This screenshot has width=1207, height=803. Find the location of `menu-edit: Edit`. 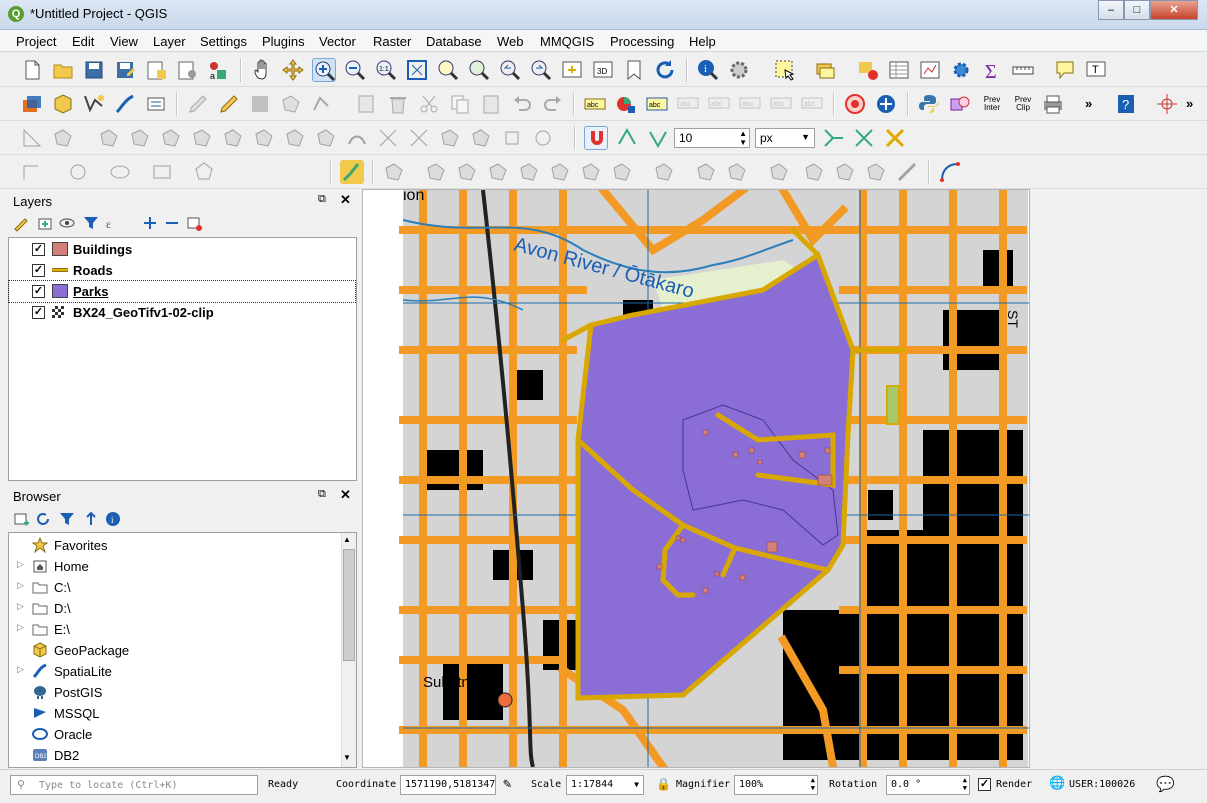

menu-edit: Edit is located at coordinates (83, 41).